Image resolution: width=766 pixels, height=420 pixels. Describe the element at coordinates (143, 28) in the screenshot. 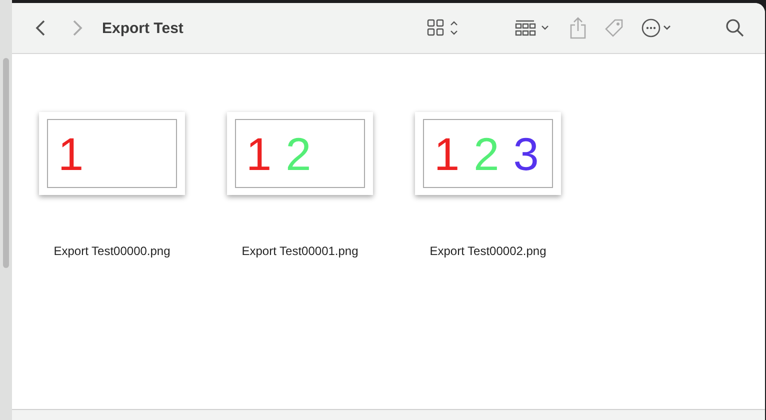

I see `window-title: Export Test` at that location.